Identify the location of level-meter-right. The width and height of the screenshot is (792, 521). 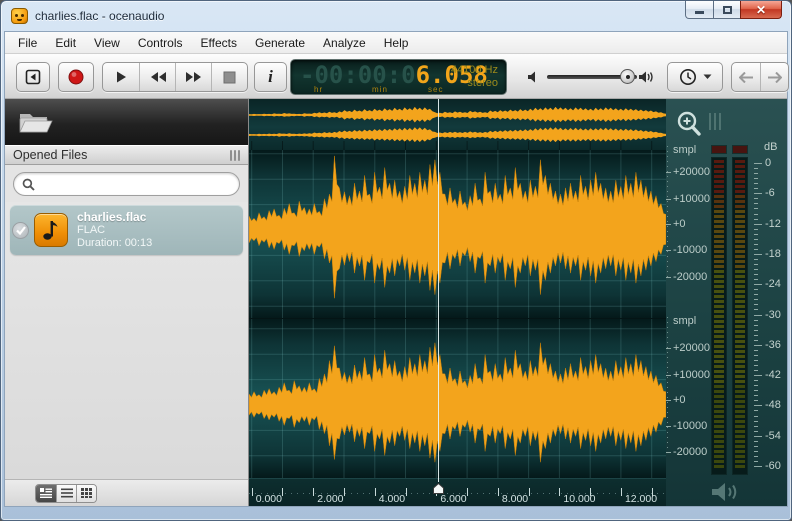
(740, 316).